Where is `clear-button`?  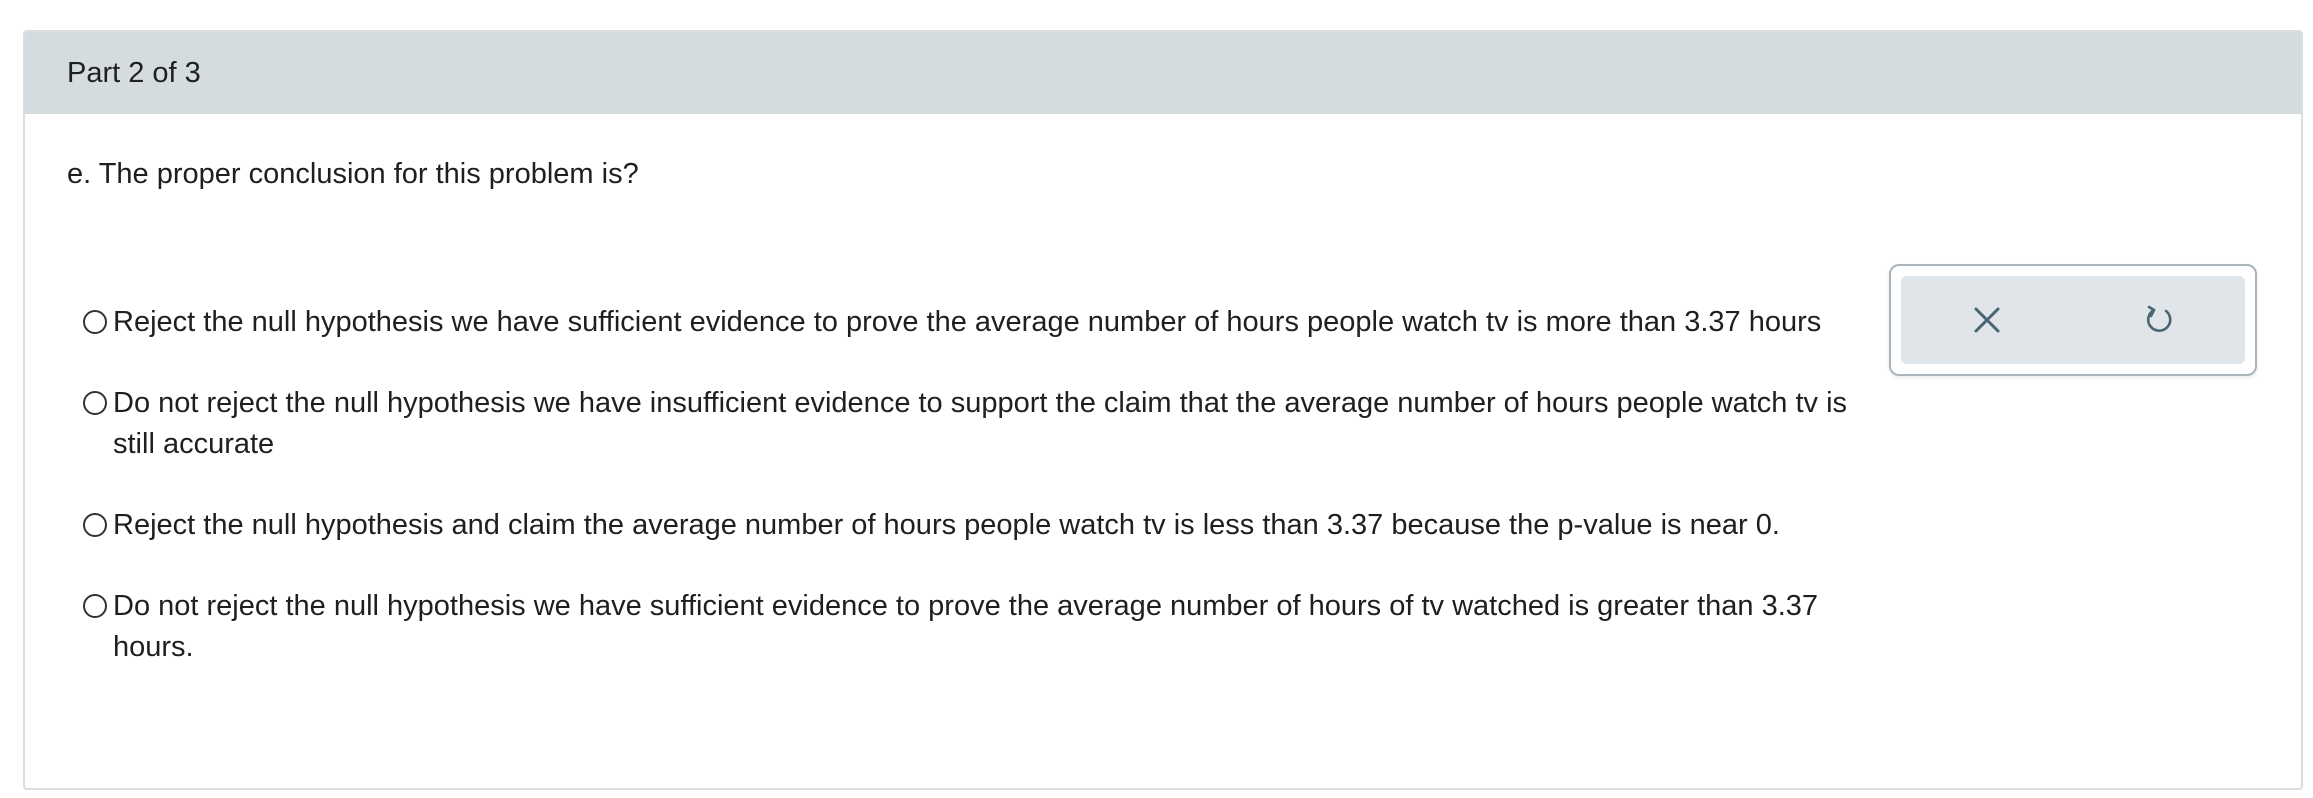
clear-button is located at coordinates (1987, 320).